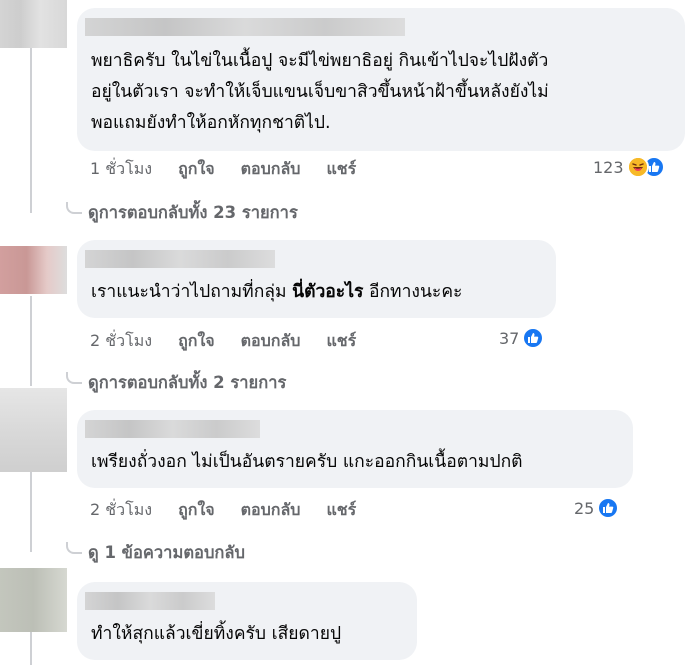  What do you see at coordinates (216, 634) in the screenshot?
I see `comment-text: ทำให้สุกแล้วเขี่ยทิ้งครับ เสียดายปู` at bounding box center [216, 634].